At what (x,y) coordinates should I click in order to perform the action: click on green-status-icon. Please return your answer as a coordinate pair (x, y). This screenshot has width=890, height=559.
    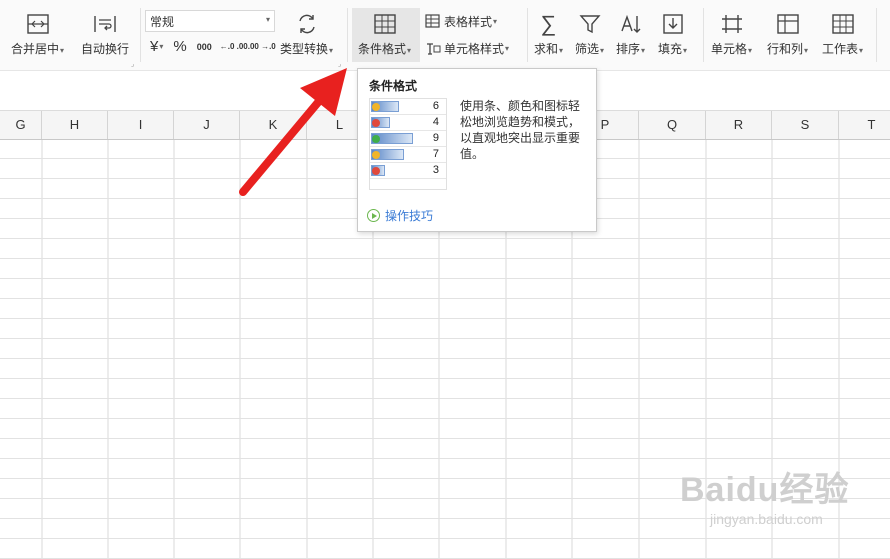
    Looking at the image, I should click on (376, 139).